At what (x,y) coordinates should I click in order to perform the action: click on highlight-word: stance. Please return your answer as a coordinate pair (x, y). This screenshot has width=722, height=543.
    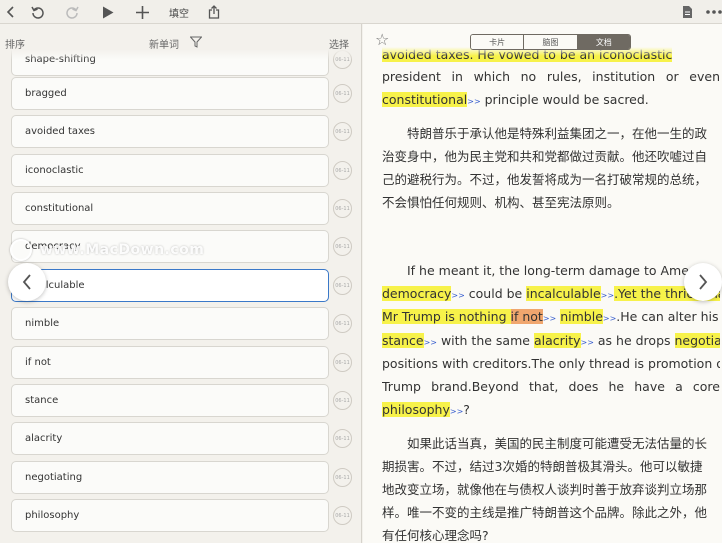
    Looking at the image, I should click on (403, 340).